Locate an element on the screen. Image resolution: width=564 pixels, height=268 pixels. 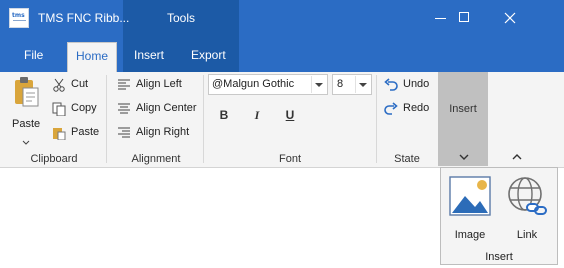
image-button: Image is located at coordinates (470, 209).